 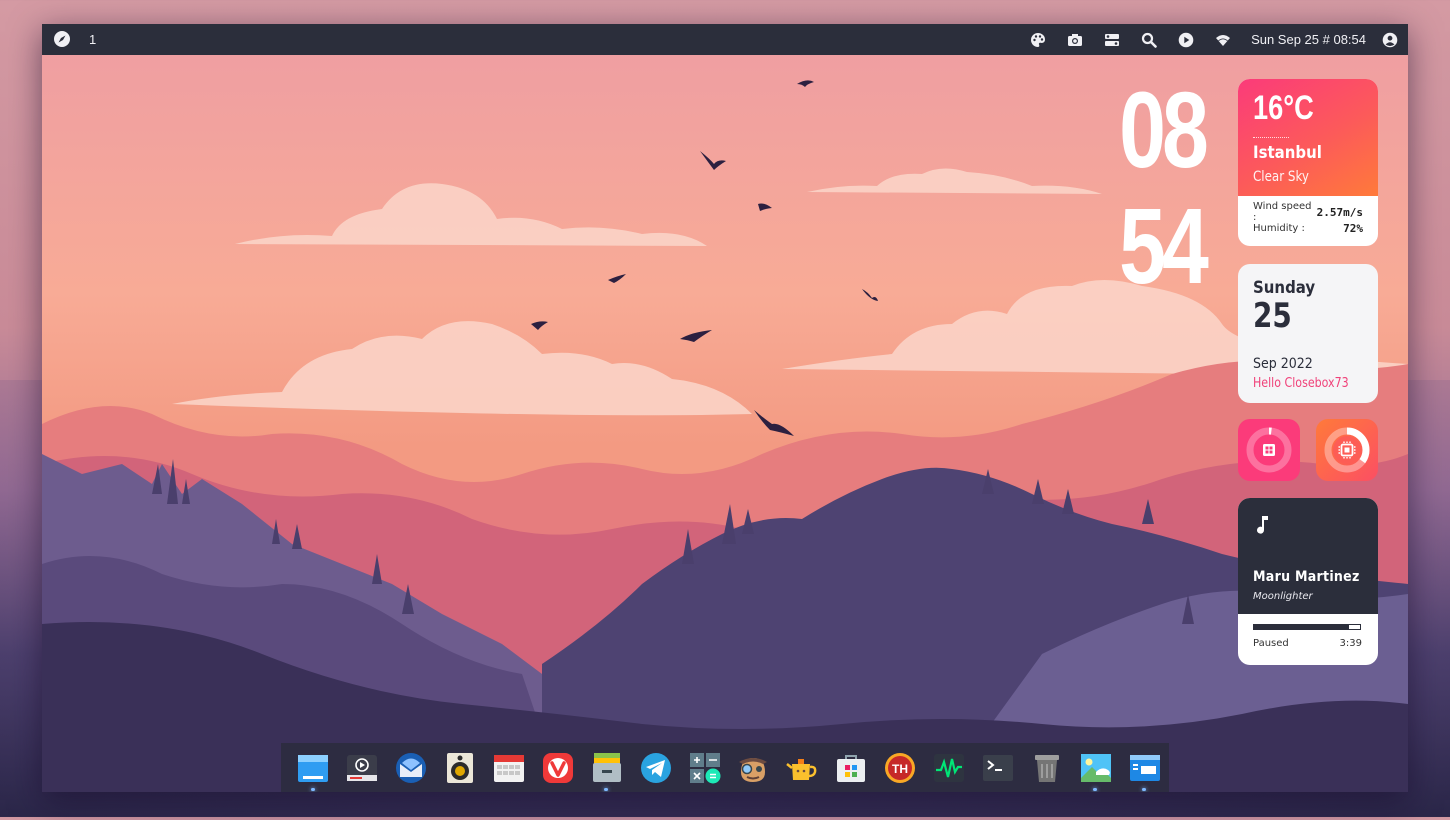 What do you see at coordinates (1308, 333) in the screenshot?
I see `date-widget: Sunday 25 Sep 2022 Hello Closebox73` at bounding box center [1308, 333].